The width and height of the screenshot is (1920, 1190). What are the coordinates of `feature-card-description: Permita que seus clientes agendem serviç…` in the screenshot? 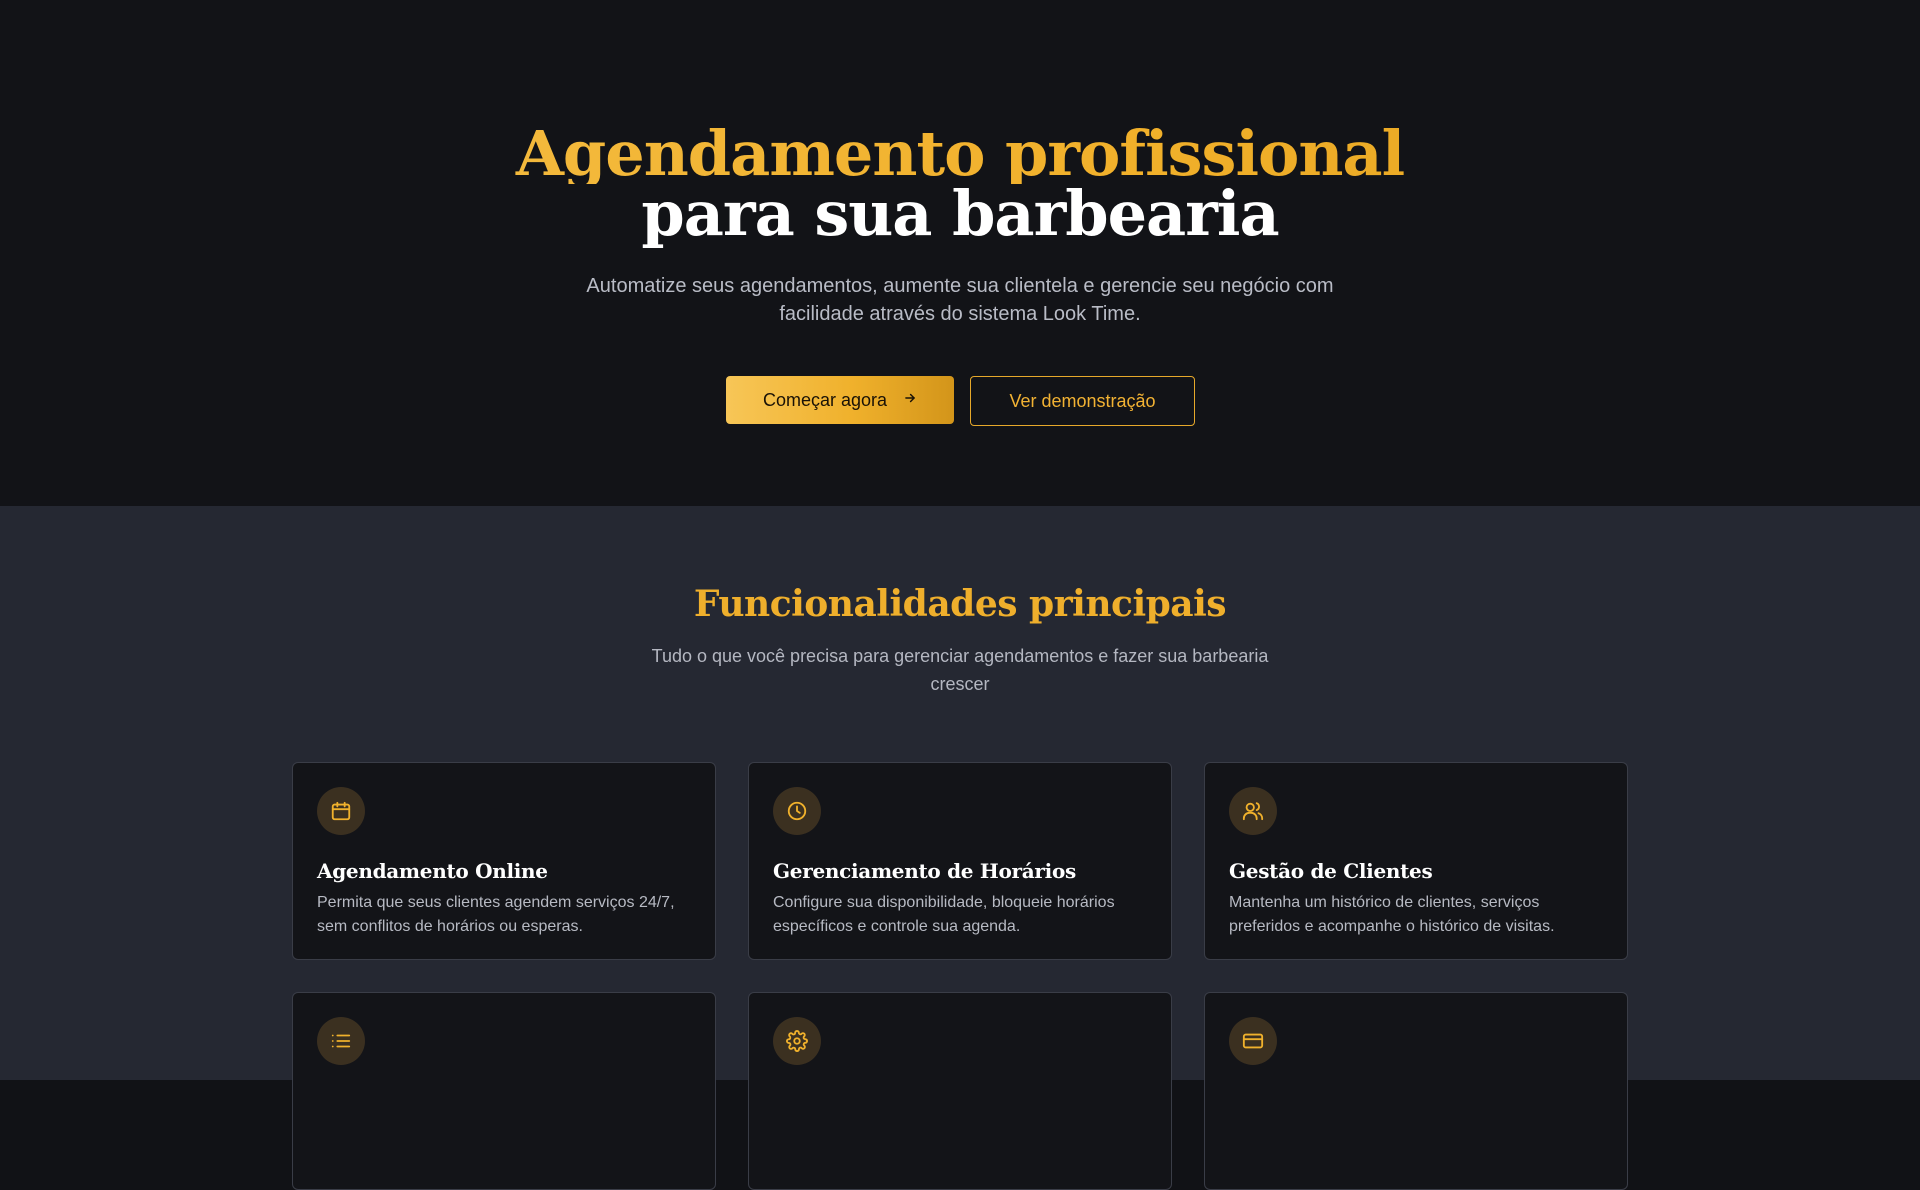 It's located at (496, 914).